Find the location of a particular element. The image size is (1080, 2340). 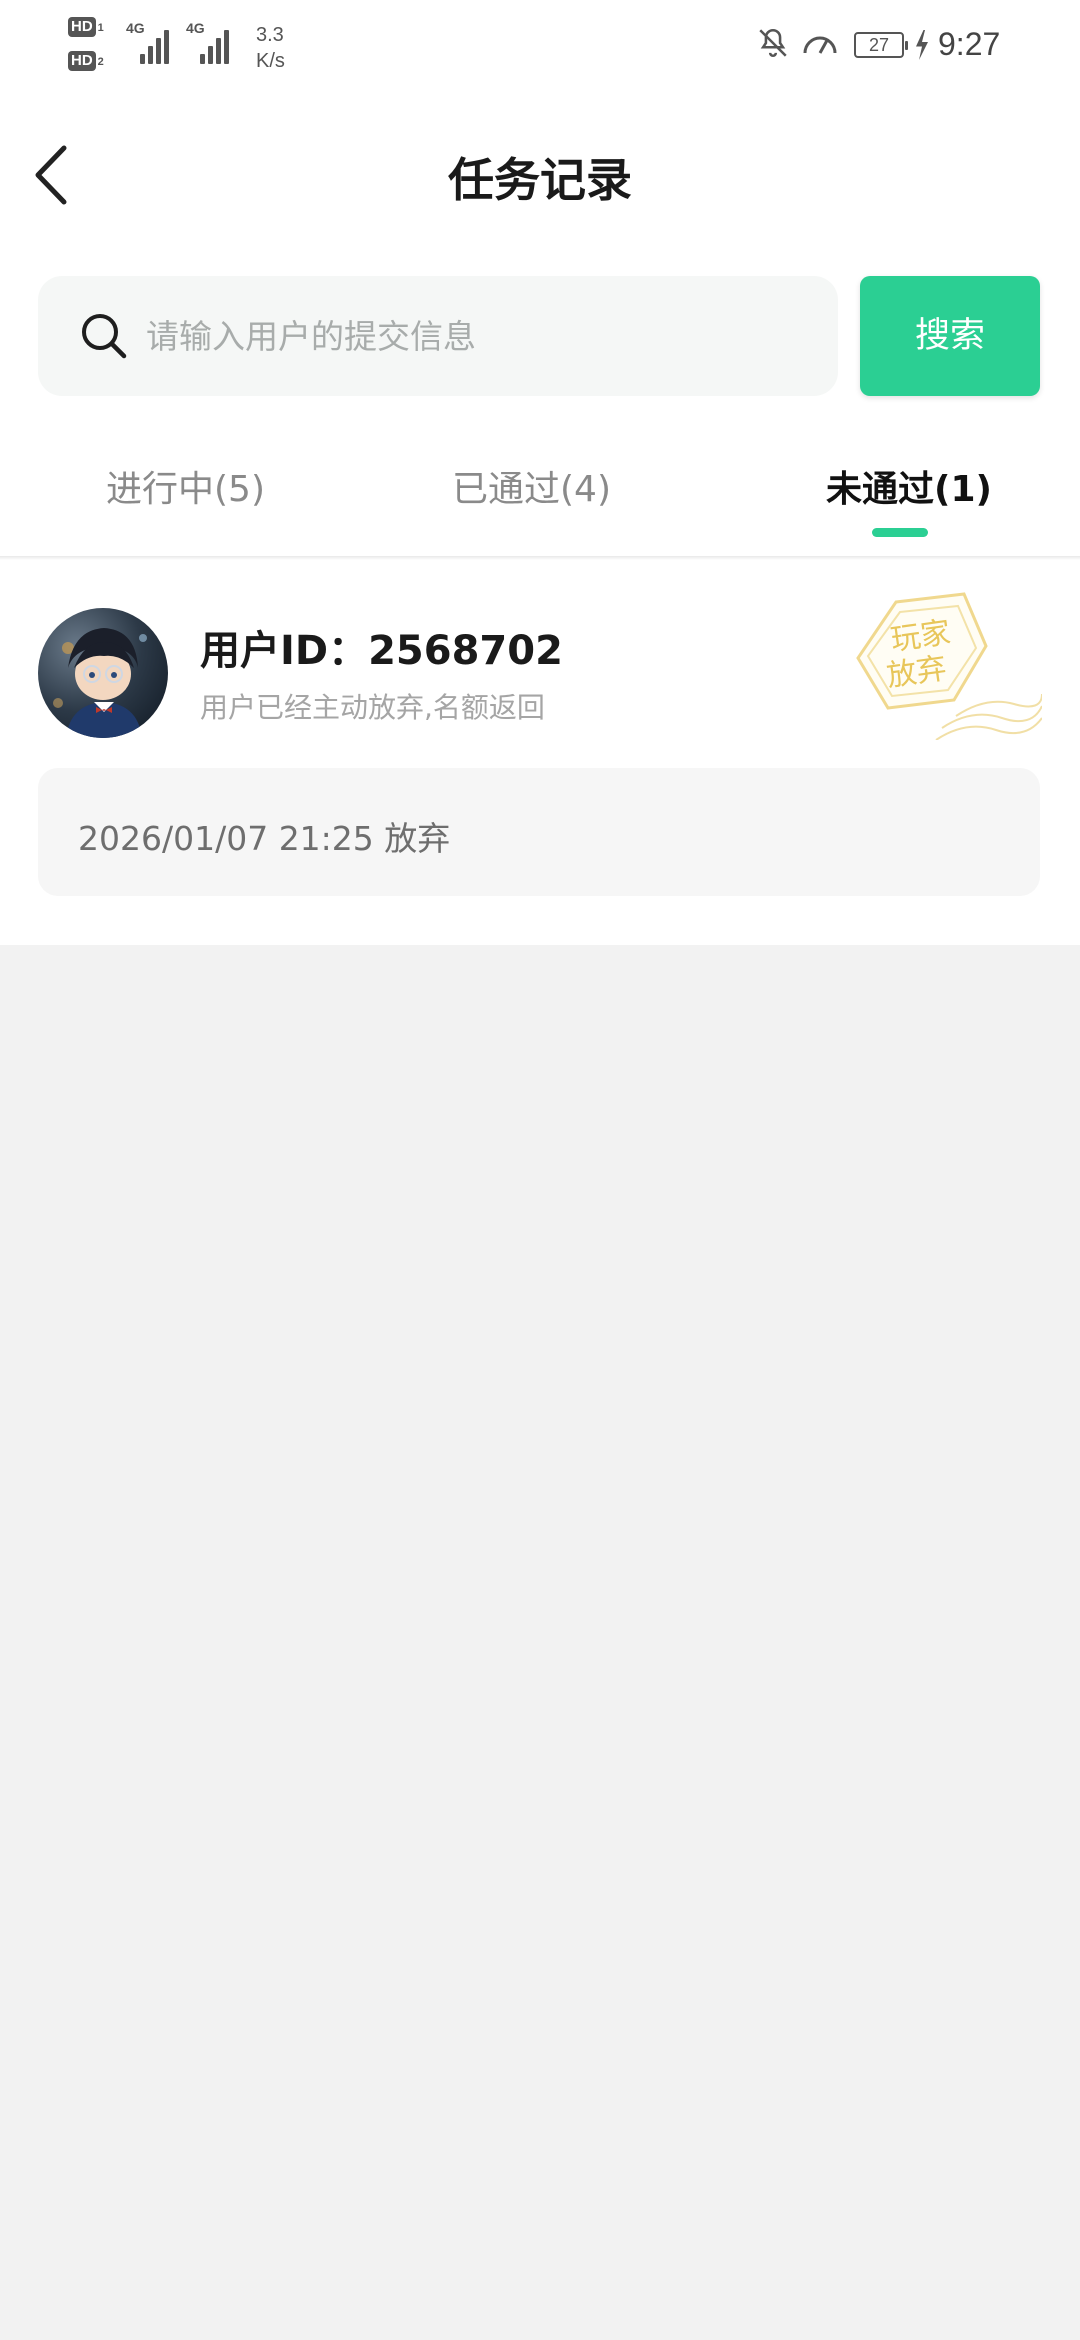

sim2-number: 2 is located at coordinates (100, 62).